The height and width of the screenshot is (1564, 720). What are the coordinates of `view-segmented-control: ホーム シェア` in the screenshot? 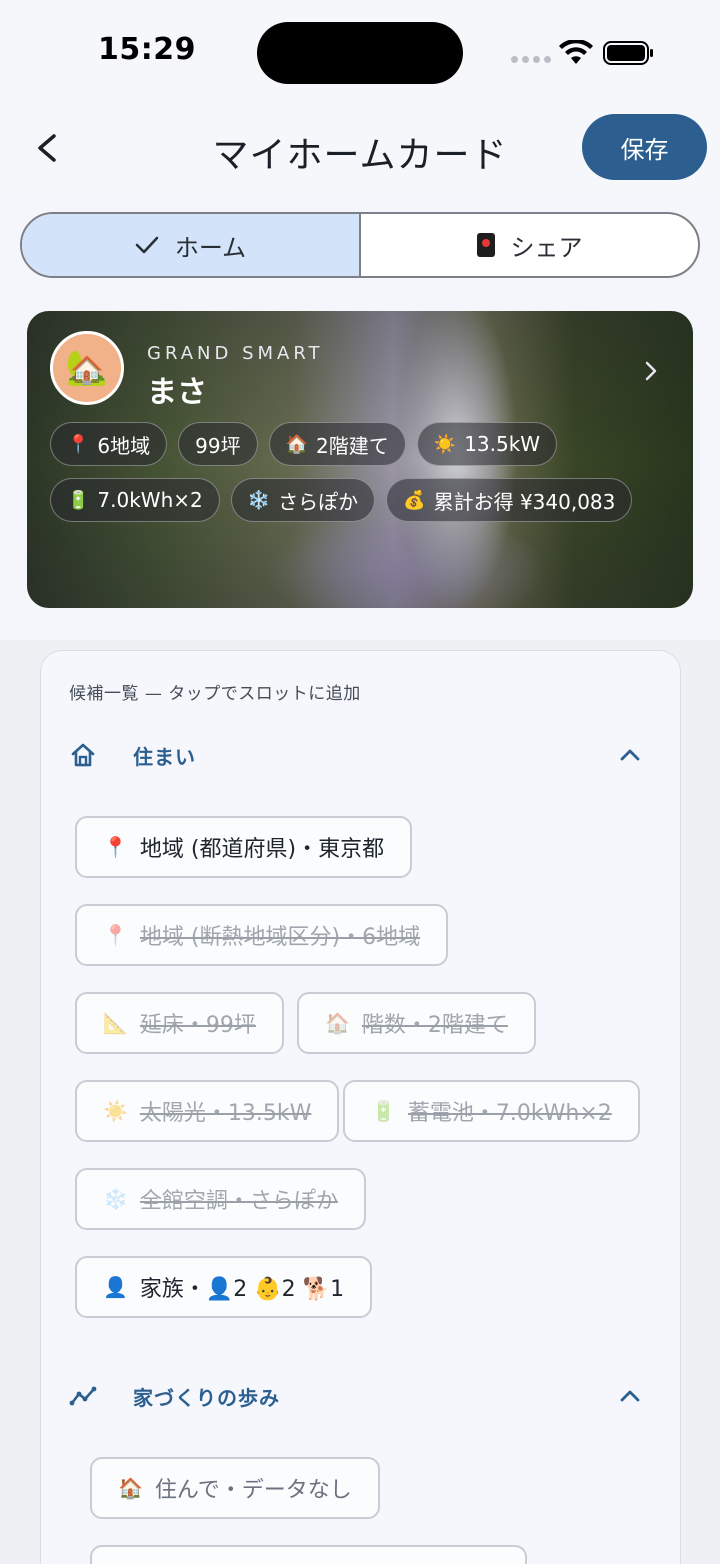 It's located at (360, 245).